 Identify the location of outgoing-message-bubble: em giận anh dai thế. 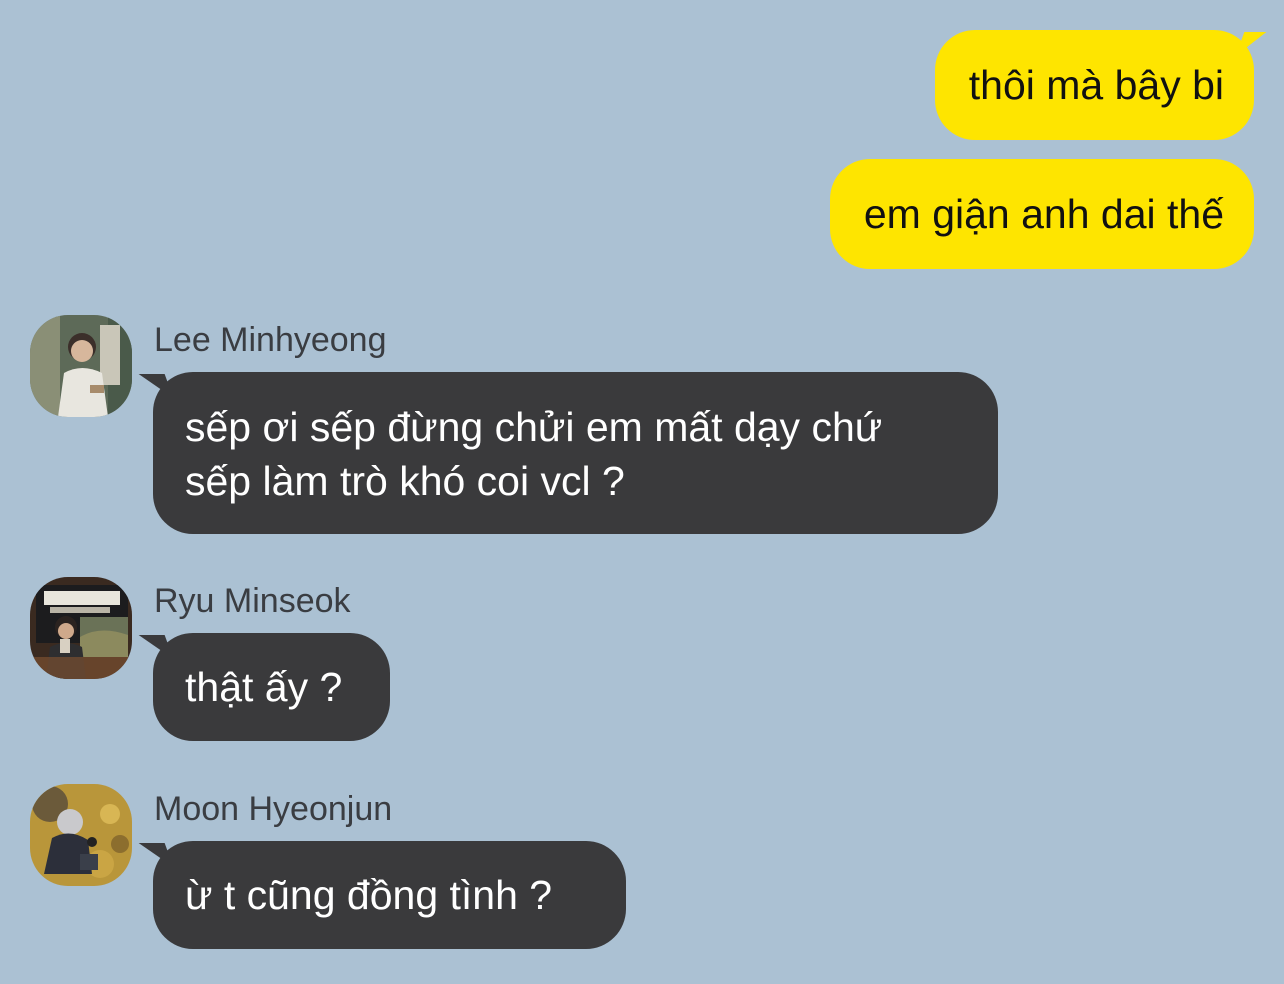
(1041, 214).